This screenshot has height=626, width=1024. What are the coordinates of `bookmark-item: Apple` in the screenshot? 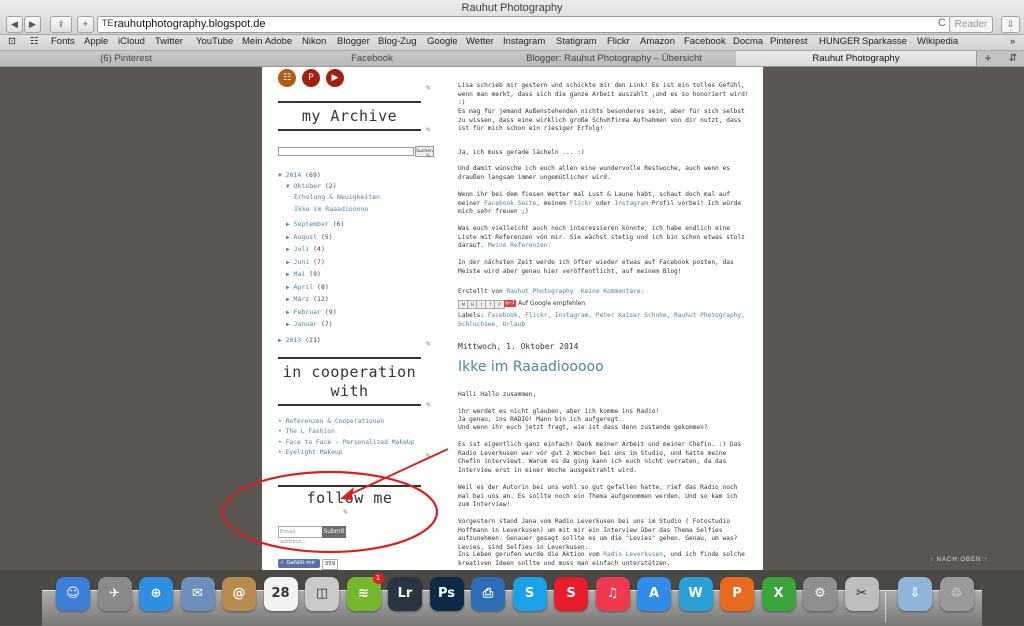 It's located at (96, 41).